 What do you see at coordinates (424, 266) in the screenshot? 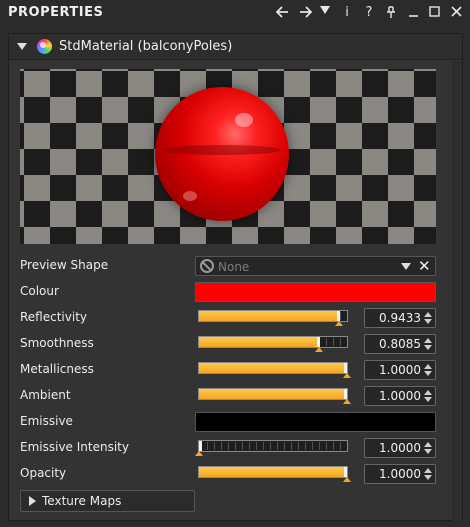
I see `clear-icon: ✕` at bounding box center [424, 266].